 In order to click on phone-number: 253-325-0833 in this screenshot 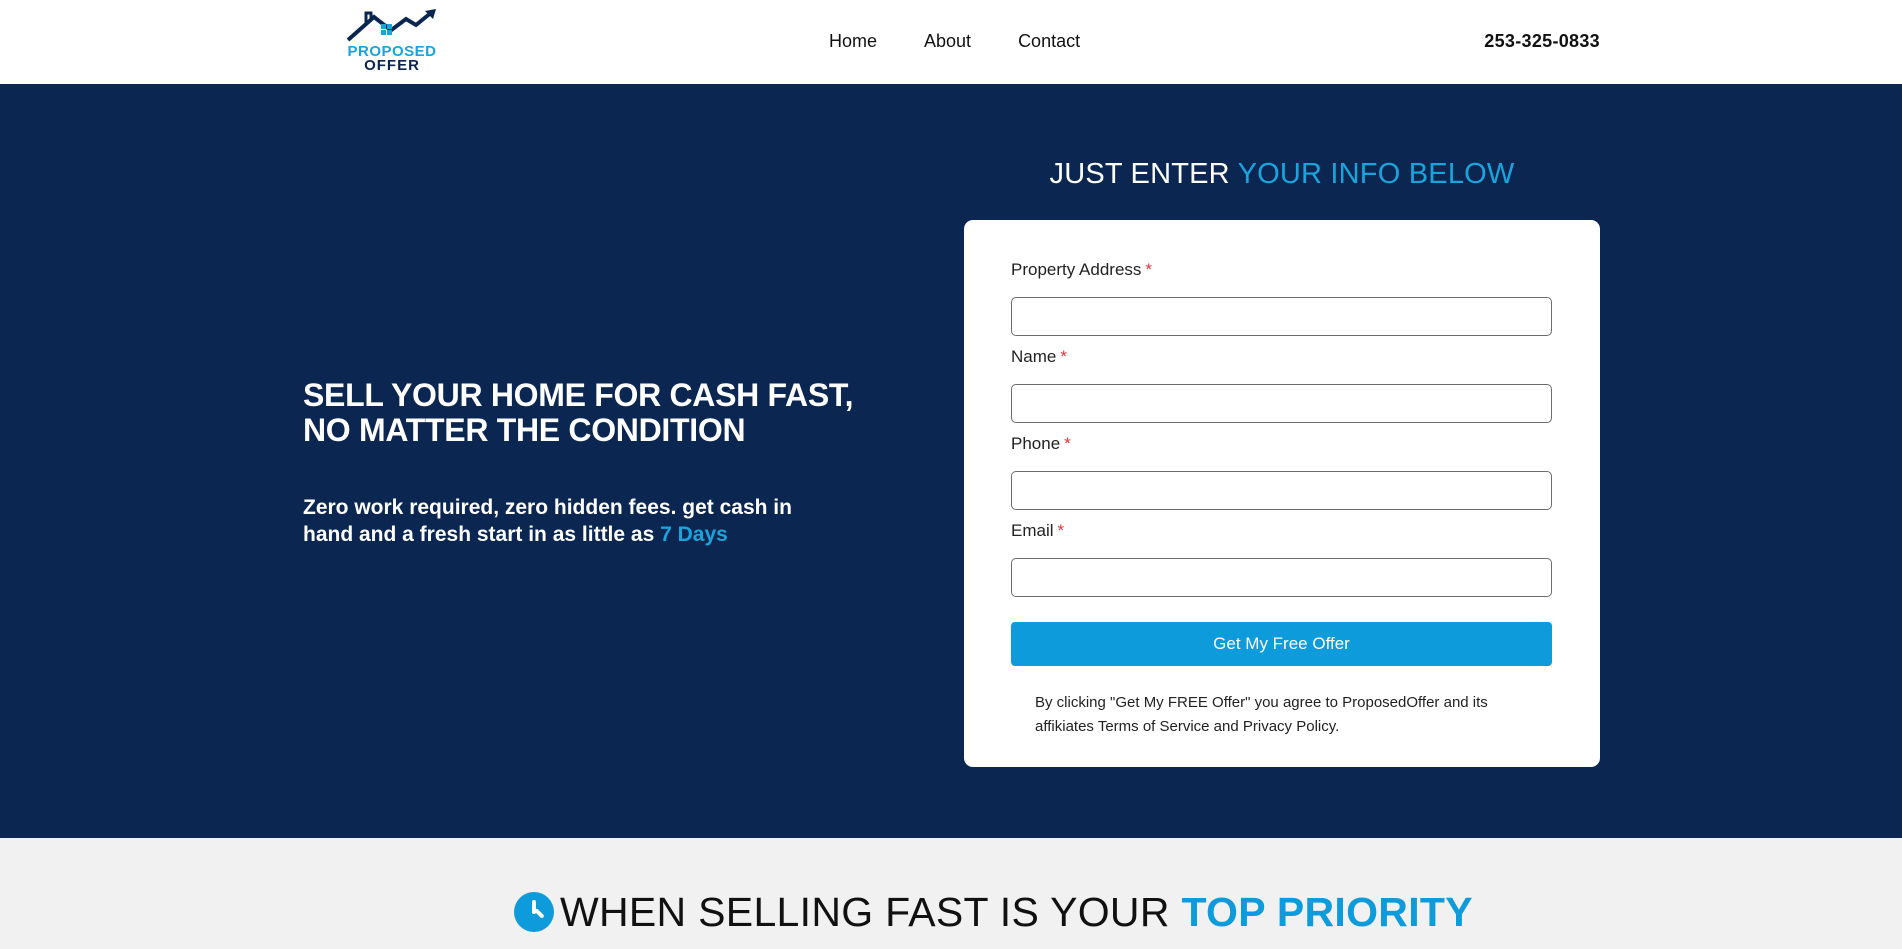, I will do `click(1542, 41)`.